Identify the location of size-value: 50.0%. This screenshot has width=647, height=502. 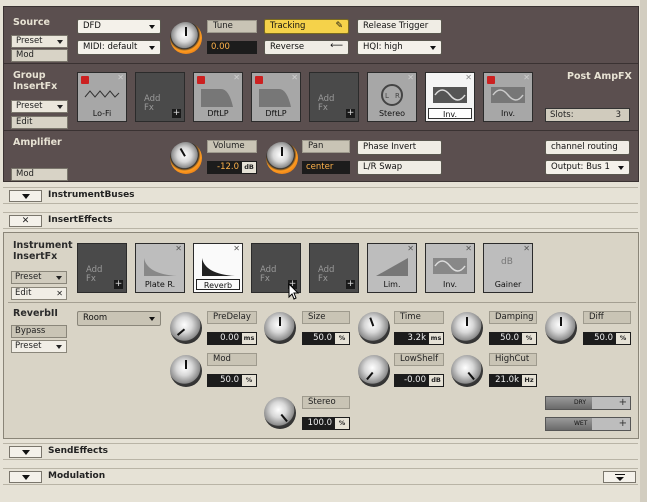
(326, 338).